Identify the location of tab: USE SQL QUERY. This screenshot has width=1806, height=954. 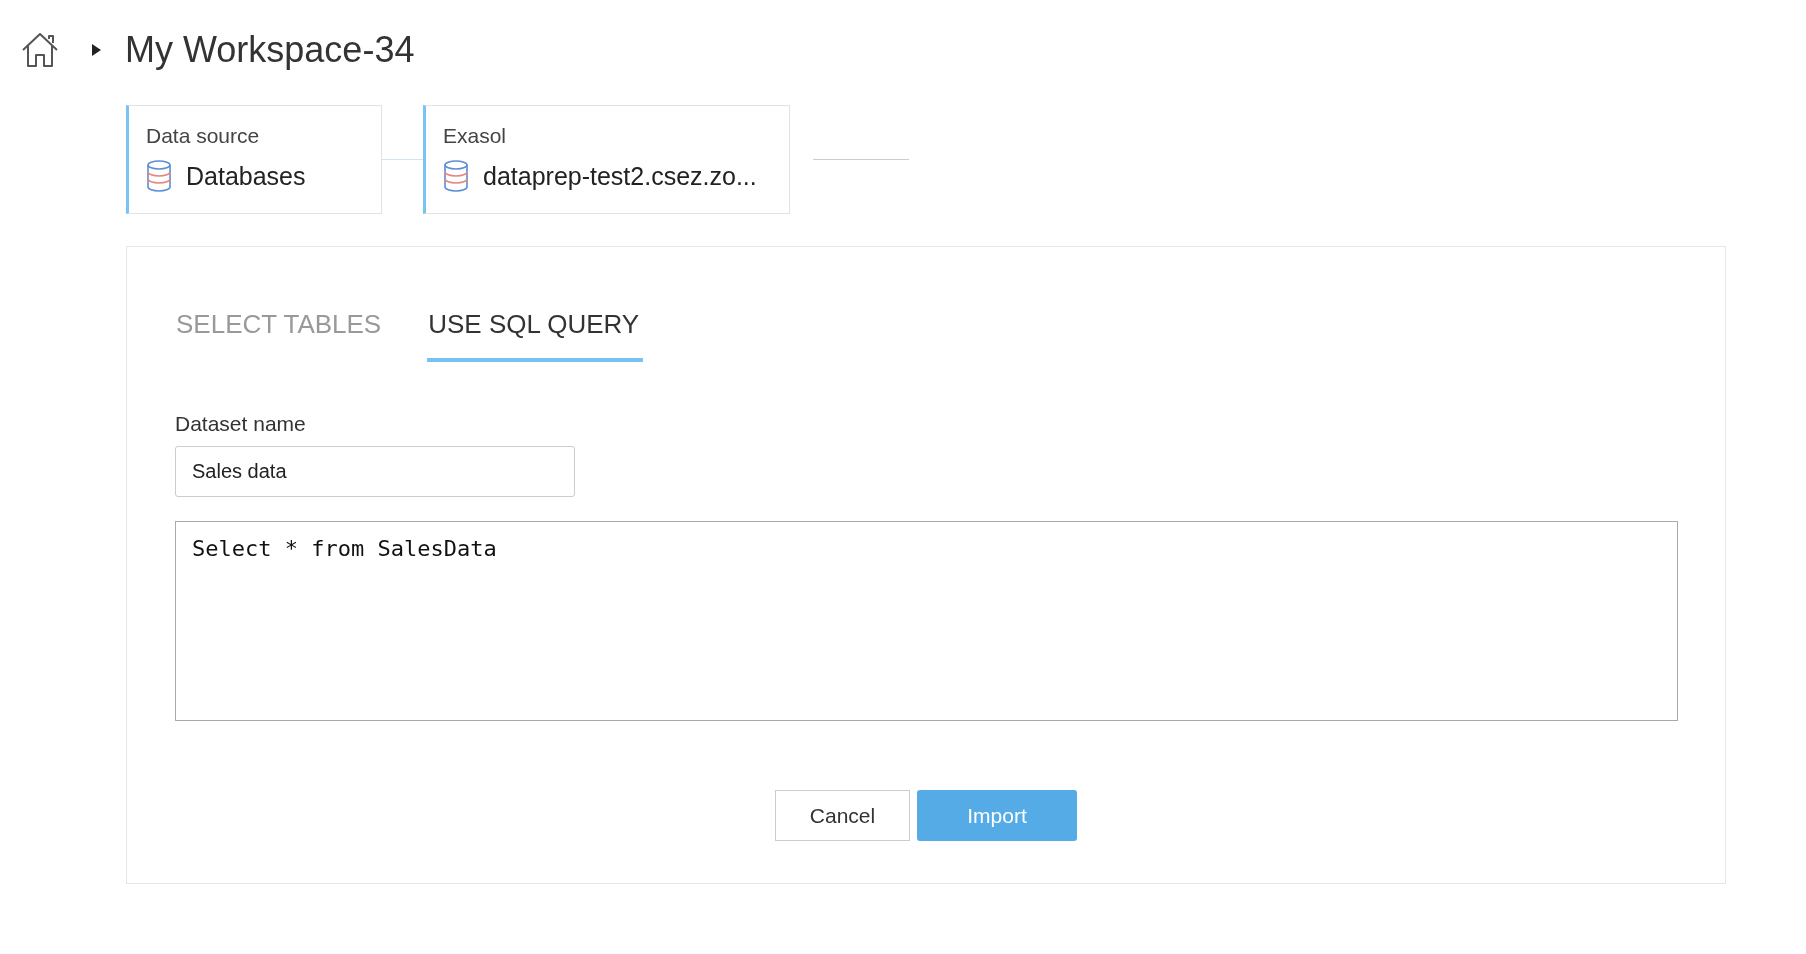
(535, 329).